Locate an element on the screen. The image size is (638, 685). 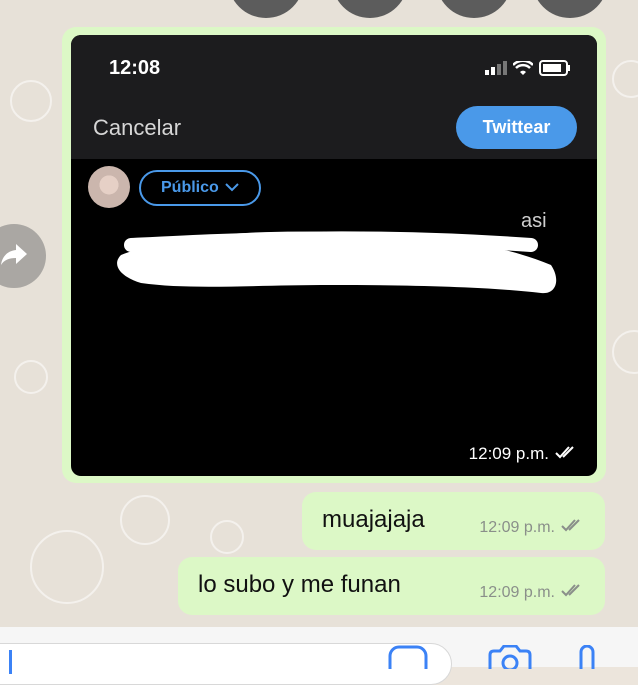
status-bar-clock: 12:08 is located at coordinates (135, 68).